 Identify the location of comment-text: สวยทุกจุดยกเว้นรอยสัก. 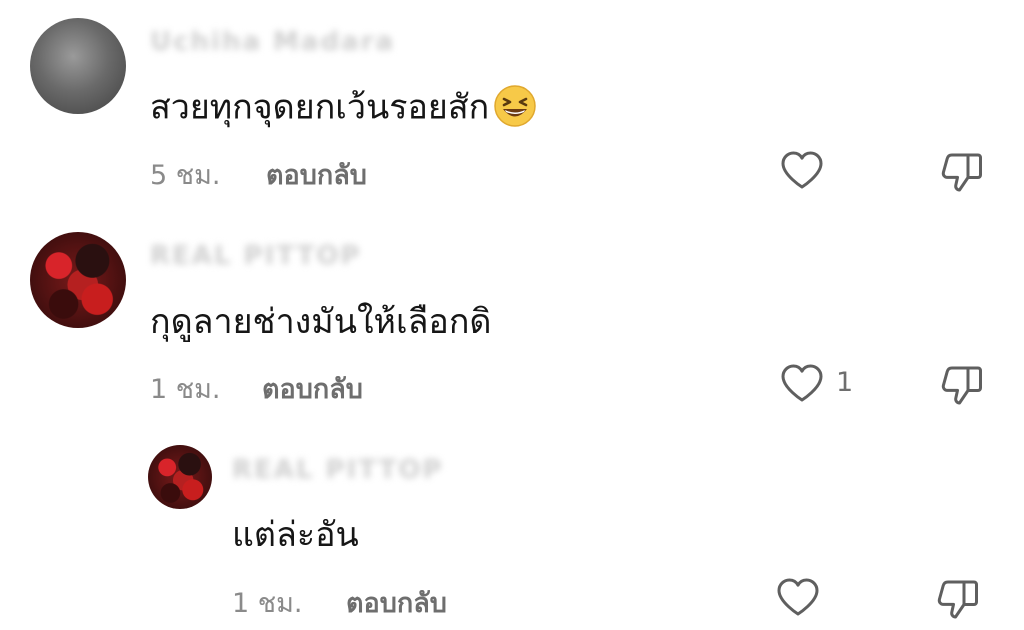
(343, 108).